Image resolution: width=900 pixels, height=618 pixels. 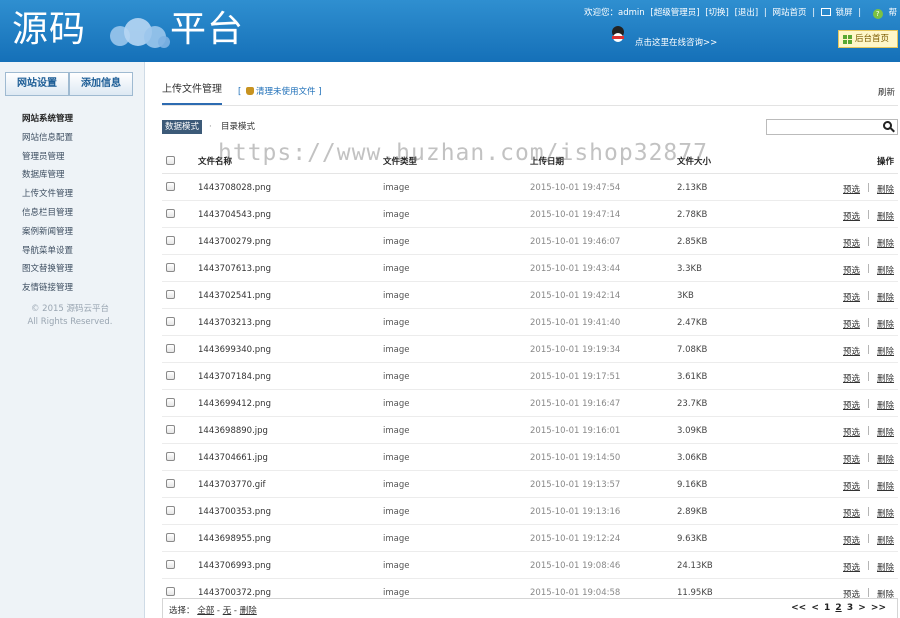 I want to click on help-icon: ?, so click(x=877, y=14).